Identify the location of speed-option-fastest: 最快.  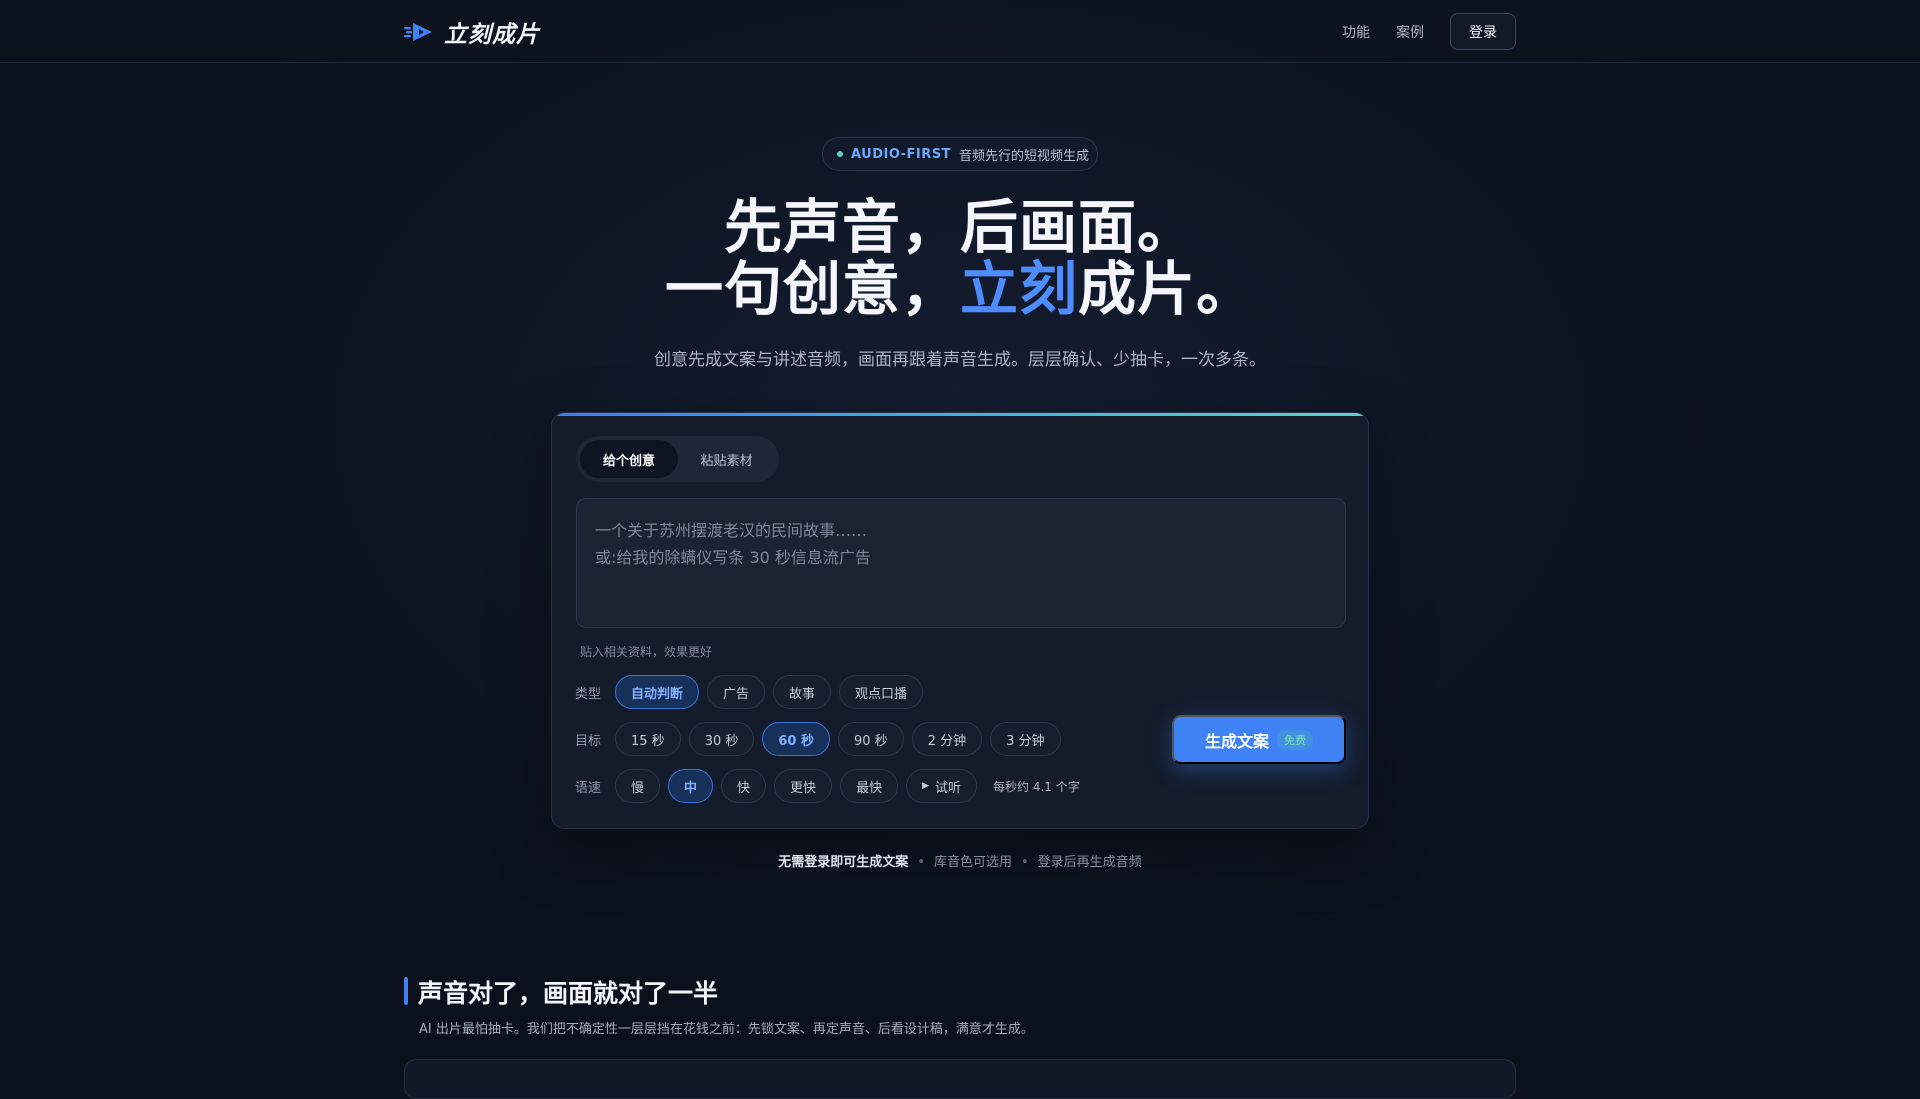
(869, 786).